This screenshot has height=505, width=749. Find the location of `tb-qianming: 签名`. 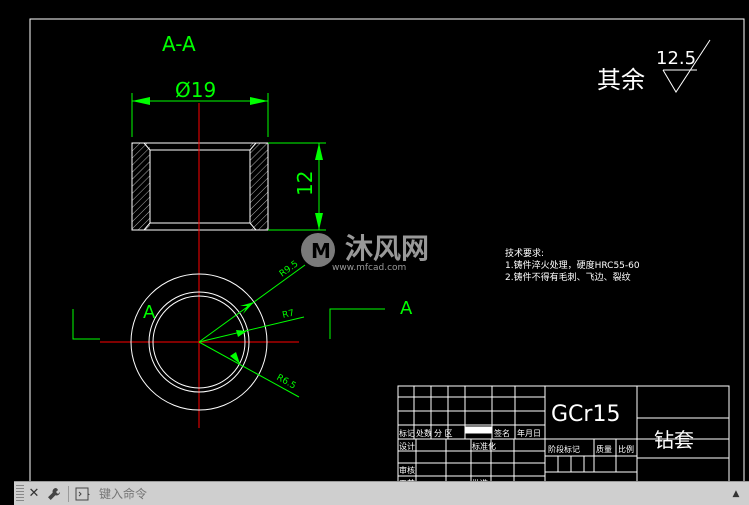

tb-qianming: 签名 is located at coordinates (502, 433).